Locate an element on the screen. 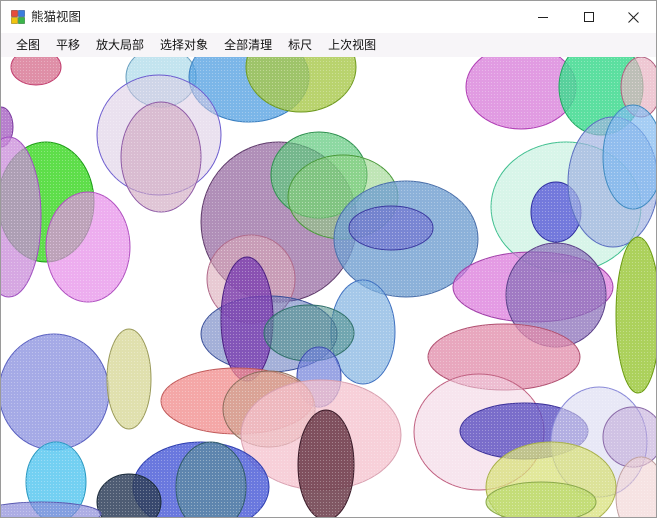 The image size is (657, 518). menu-full-view: 全图 is located at coordinates (28, 45).